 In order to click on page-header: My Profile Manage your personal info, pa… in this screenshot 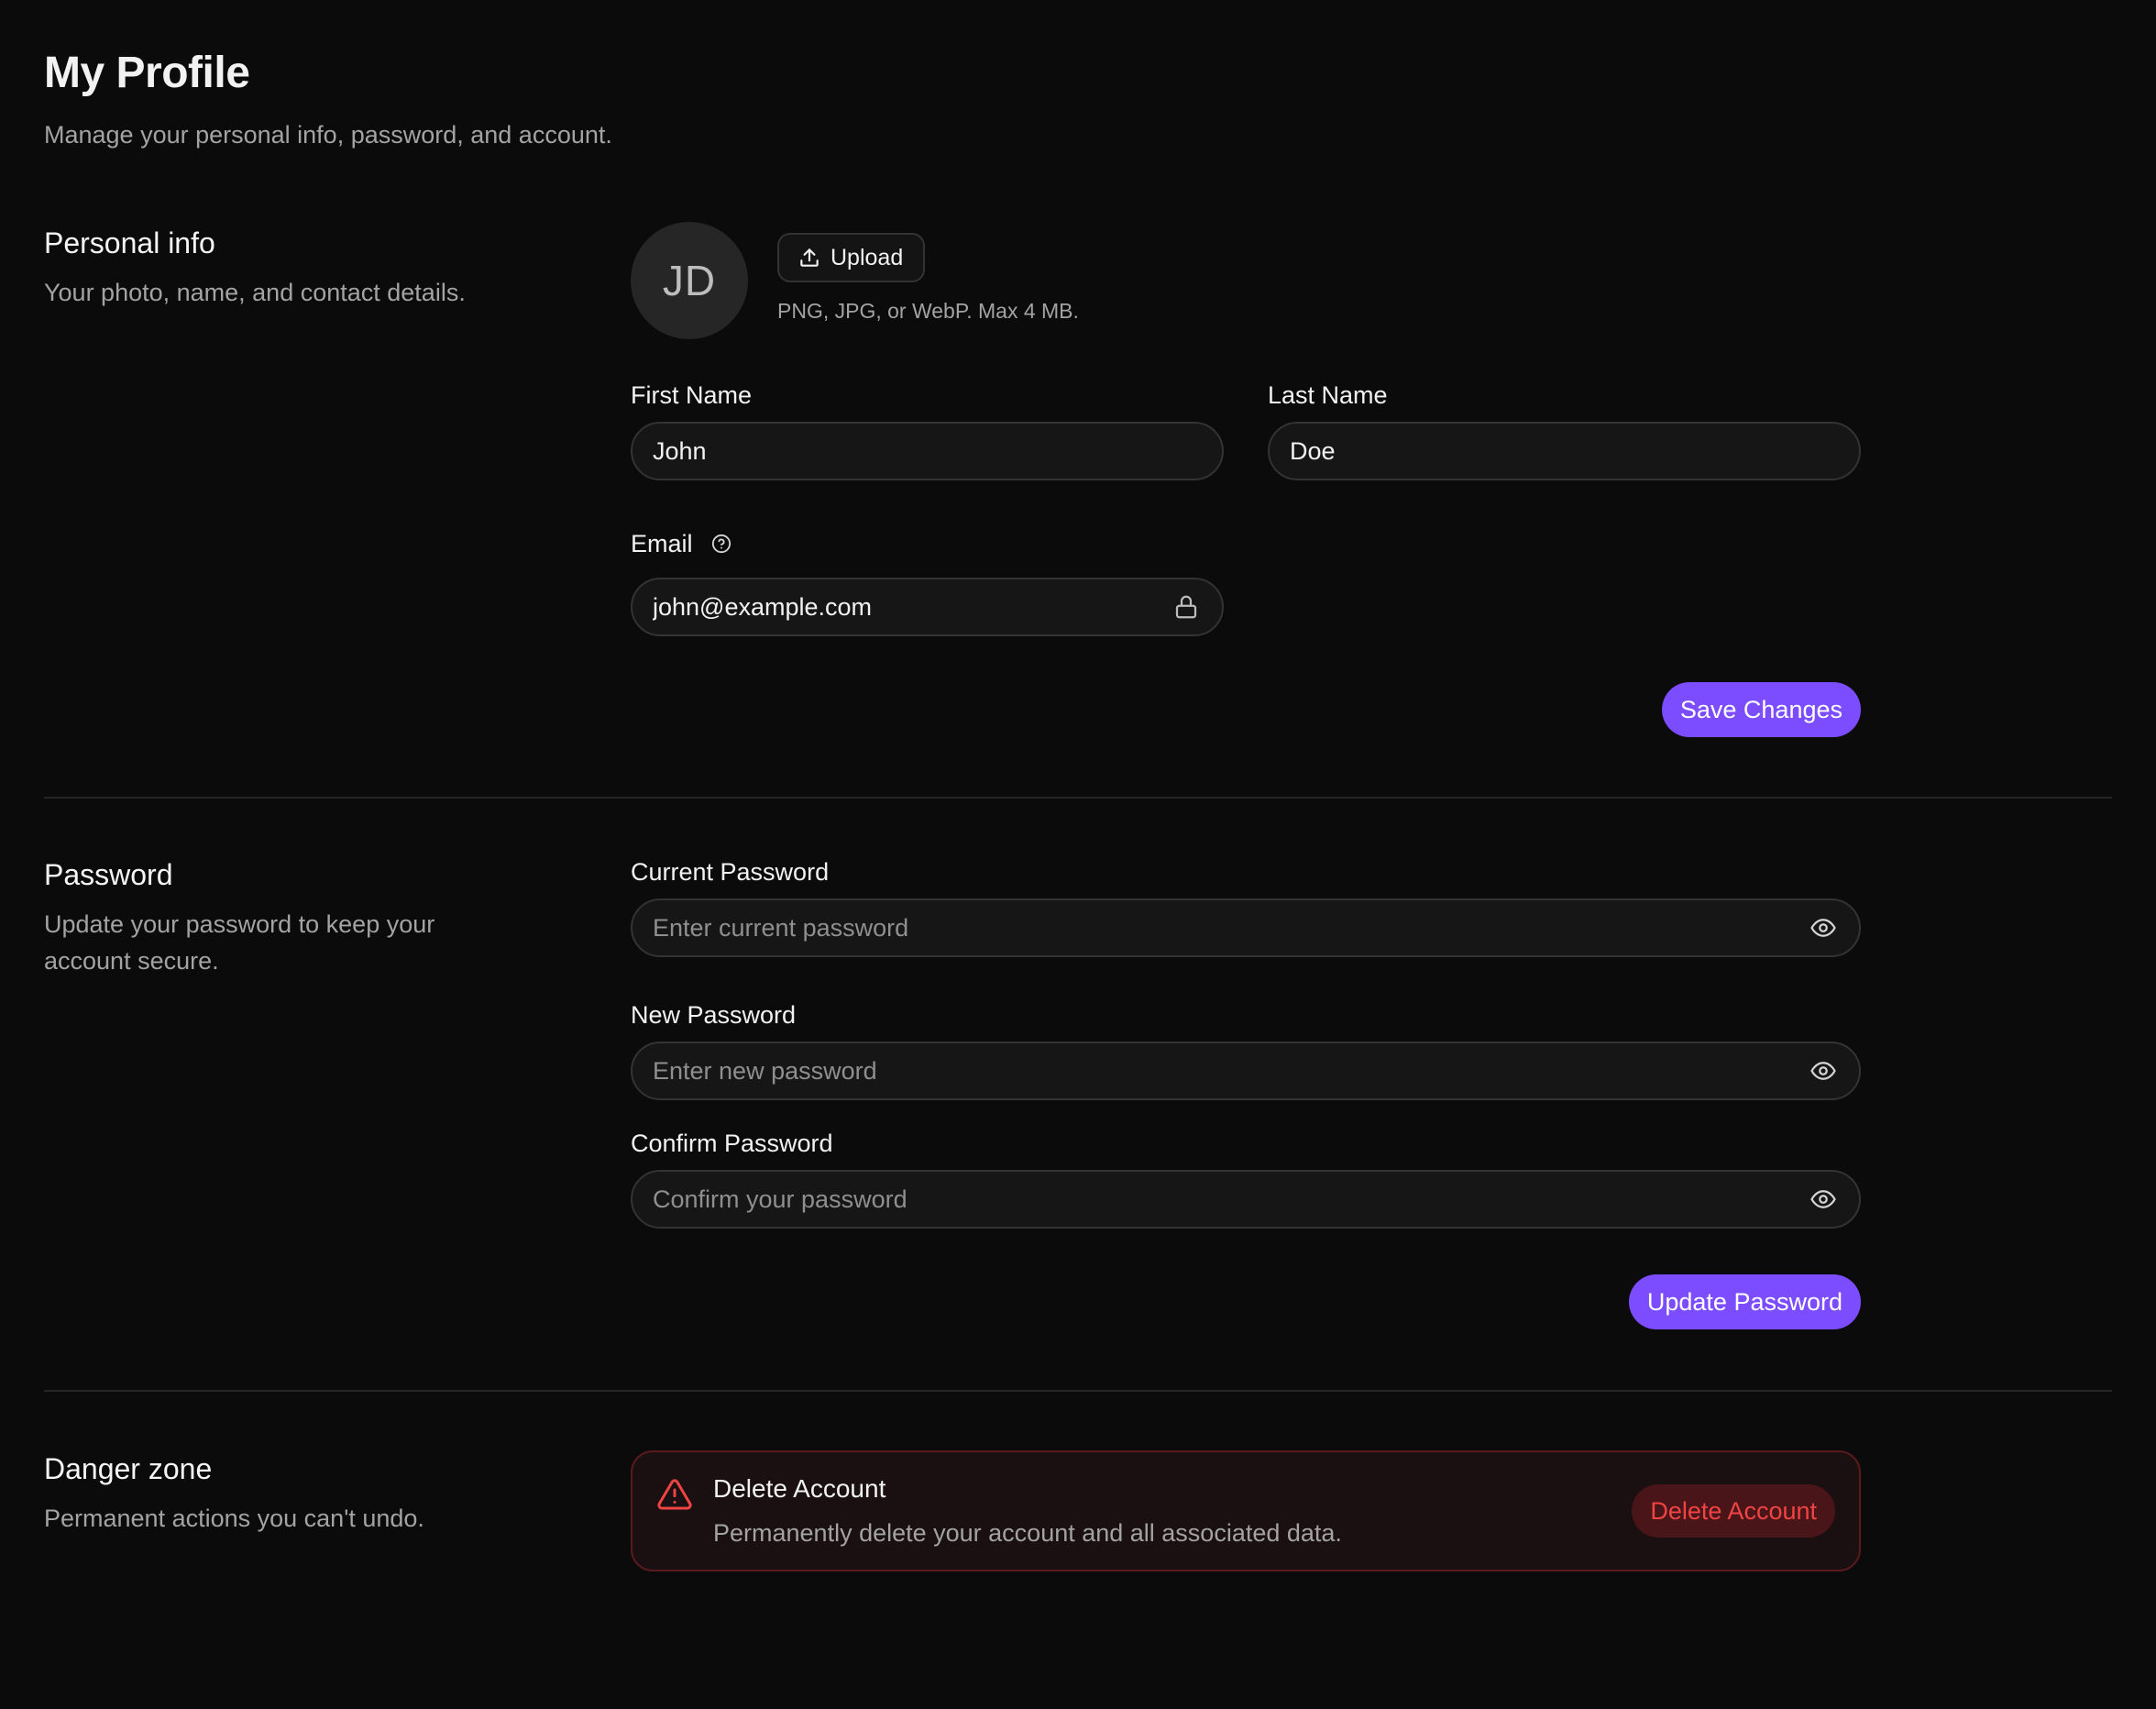, I will do `click(1078, 75)`.